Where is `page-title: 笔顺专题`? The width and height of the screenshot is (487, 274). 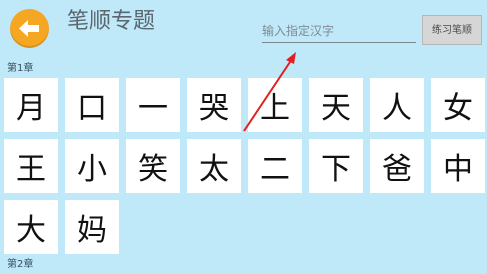
page-title: 笔顺专题 is located at coordinates (111, 21).